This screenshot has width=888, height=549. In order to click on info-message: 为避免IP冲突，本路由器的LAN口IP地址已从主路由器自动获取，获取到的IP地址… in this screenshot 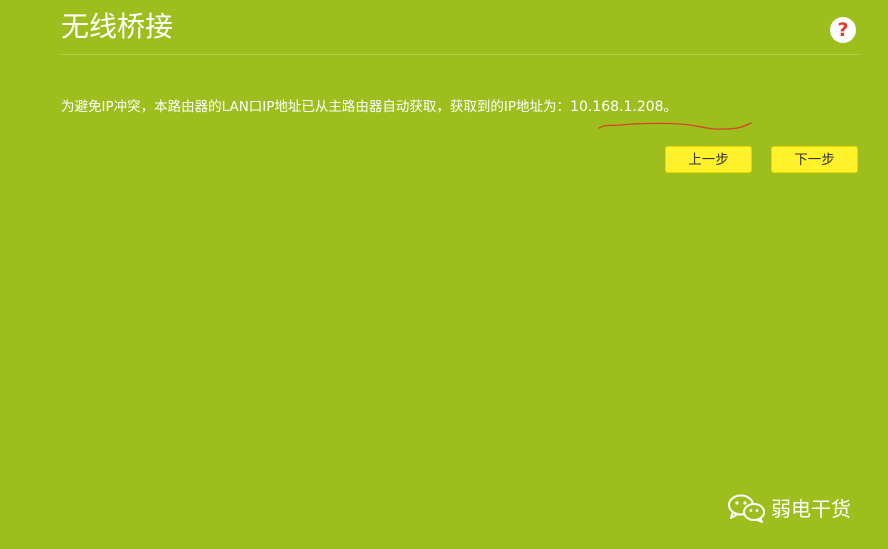, I will do `click(369, 107)`.